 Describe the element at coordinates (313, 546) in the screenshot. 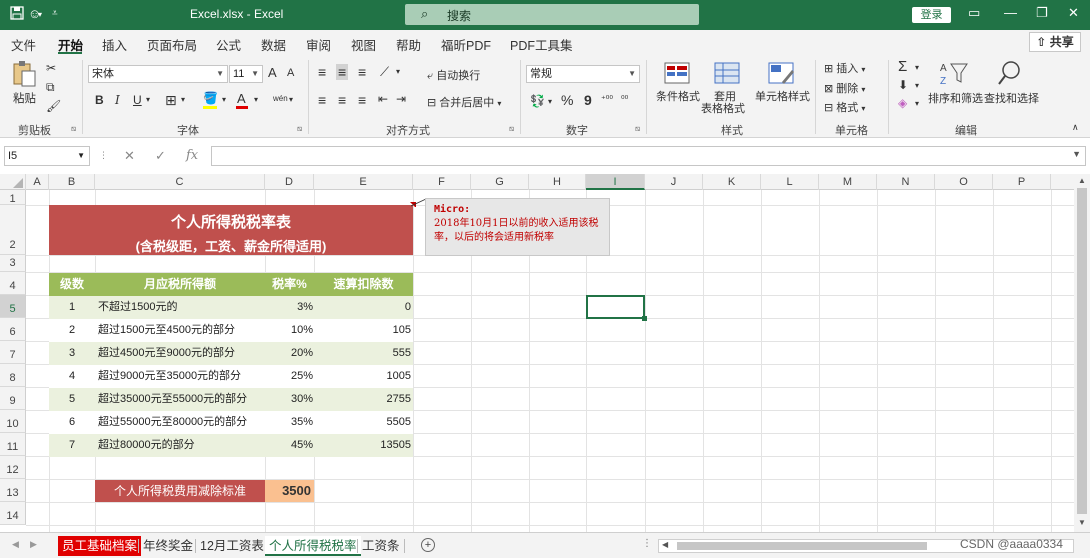

I see `sheet-tab-income-tax-rate: 个人所得税税率` at that location.